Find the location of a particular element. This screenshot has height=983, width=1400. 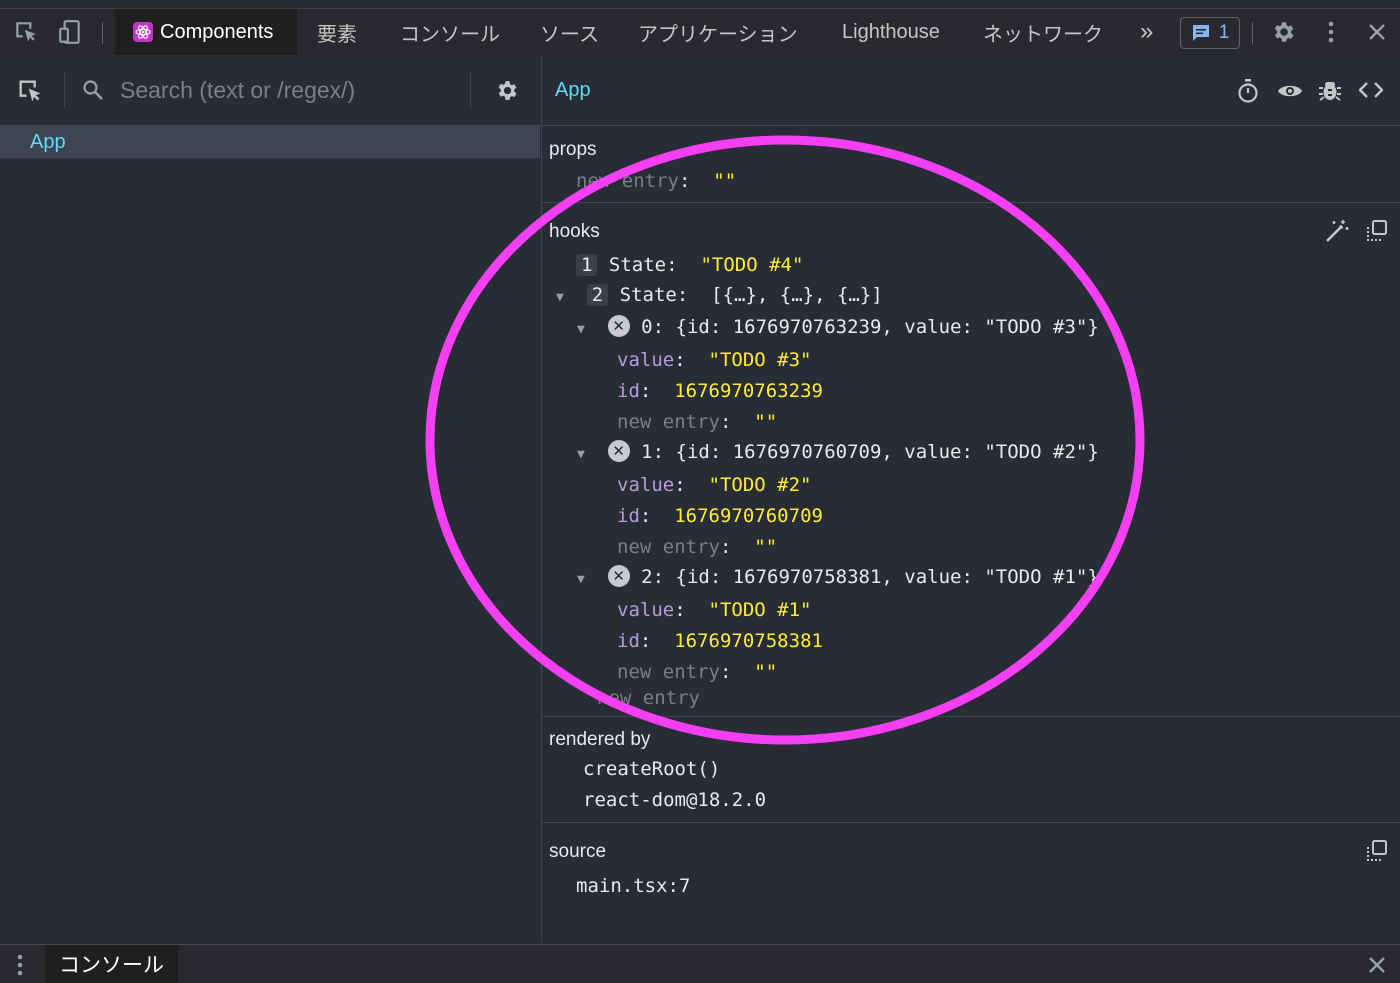

stopwatch-icon is located at coordinates (1248, 93).